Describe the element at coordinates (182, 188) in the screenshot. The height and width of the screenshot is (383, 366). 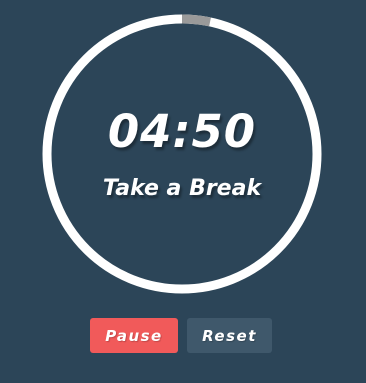
I see `status-label: Take a Break` at that location.